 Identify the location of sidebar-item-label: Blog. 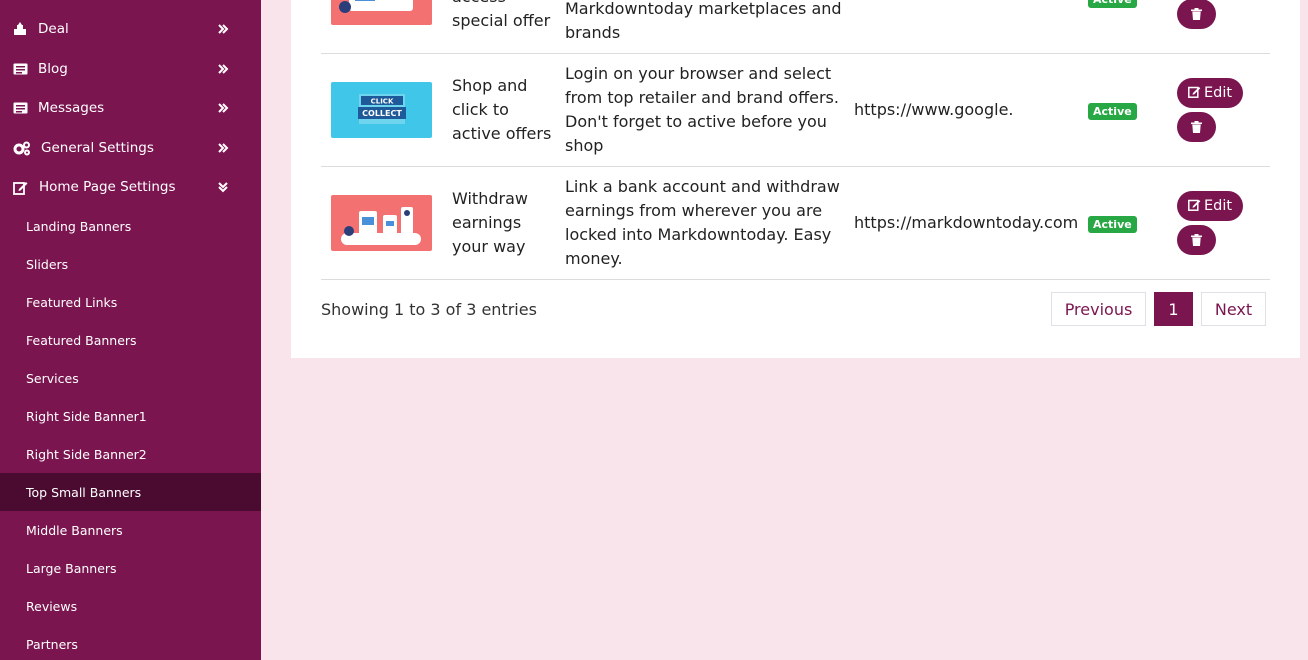
(53, 69).